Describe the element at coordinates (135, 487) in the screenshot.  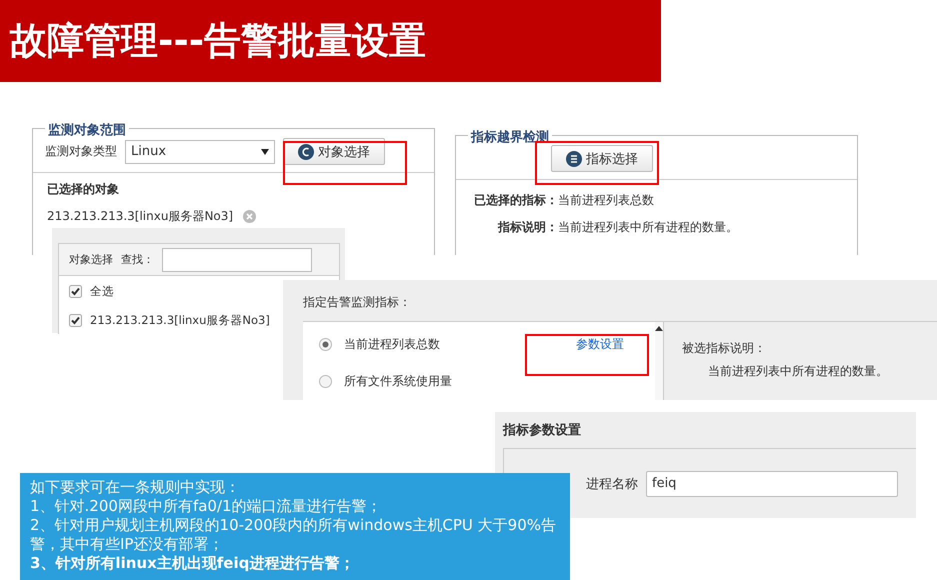
I see `note-line: 如下要求可在一条规则中实现：` at that location.